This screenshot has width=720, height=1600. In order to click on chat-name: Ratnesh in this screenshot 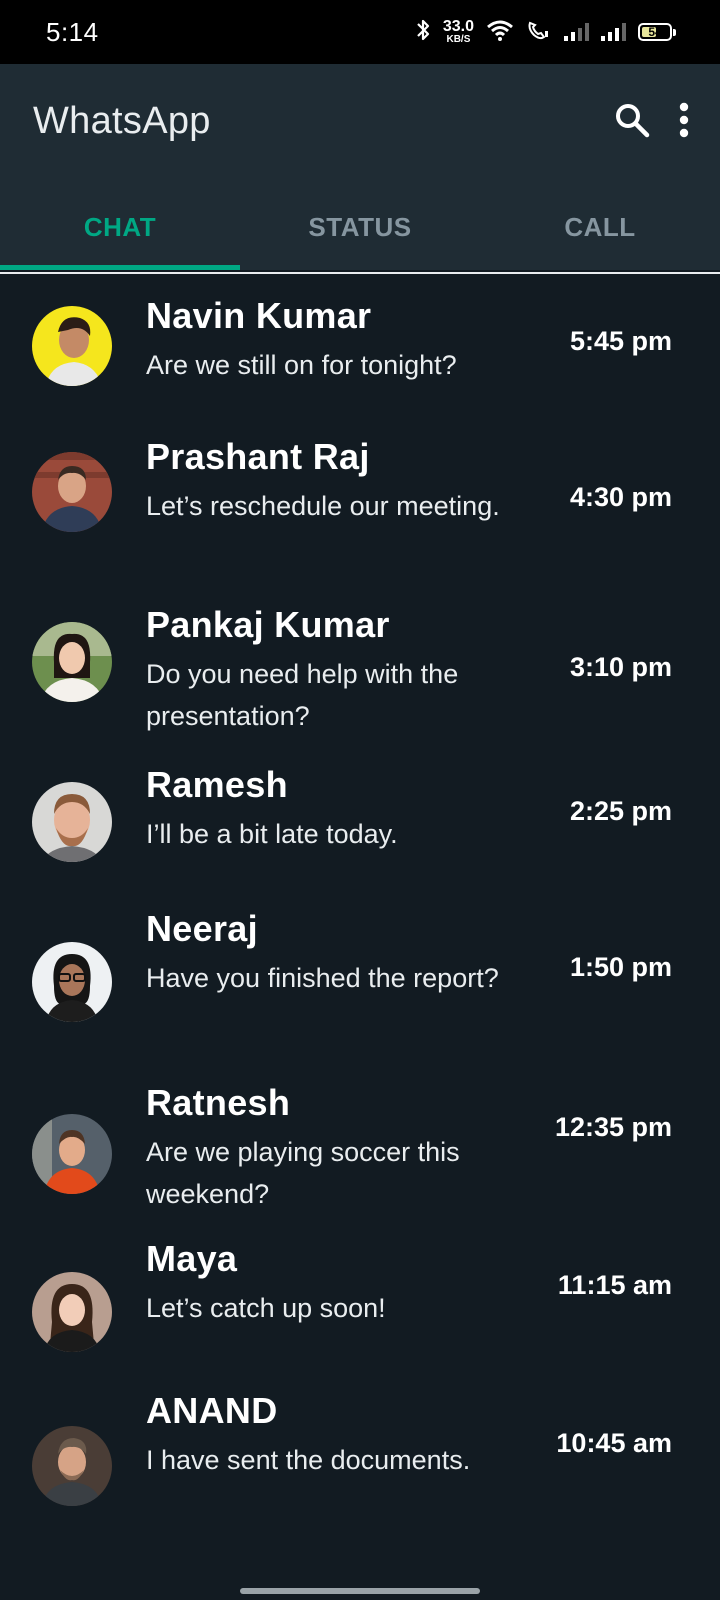, I will do `click(218, 1102)`.